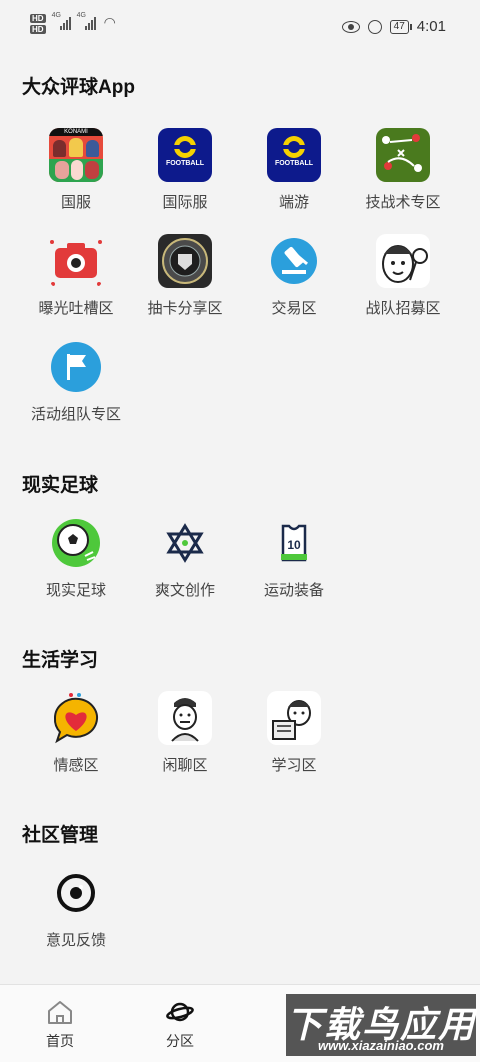  I want to click on forum-item-gacha: 抽卡分享区, so click(185, 276).